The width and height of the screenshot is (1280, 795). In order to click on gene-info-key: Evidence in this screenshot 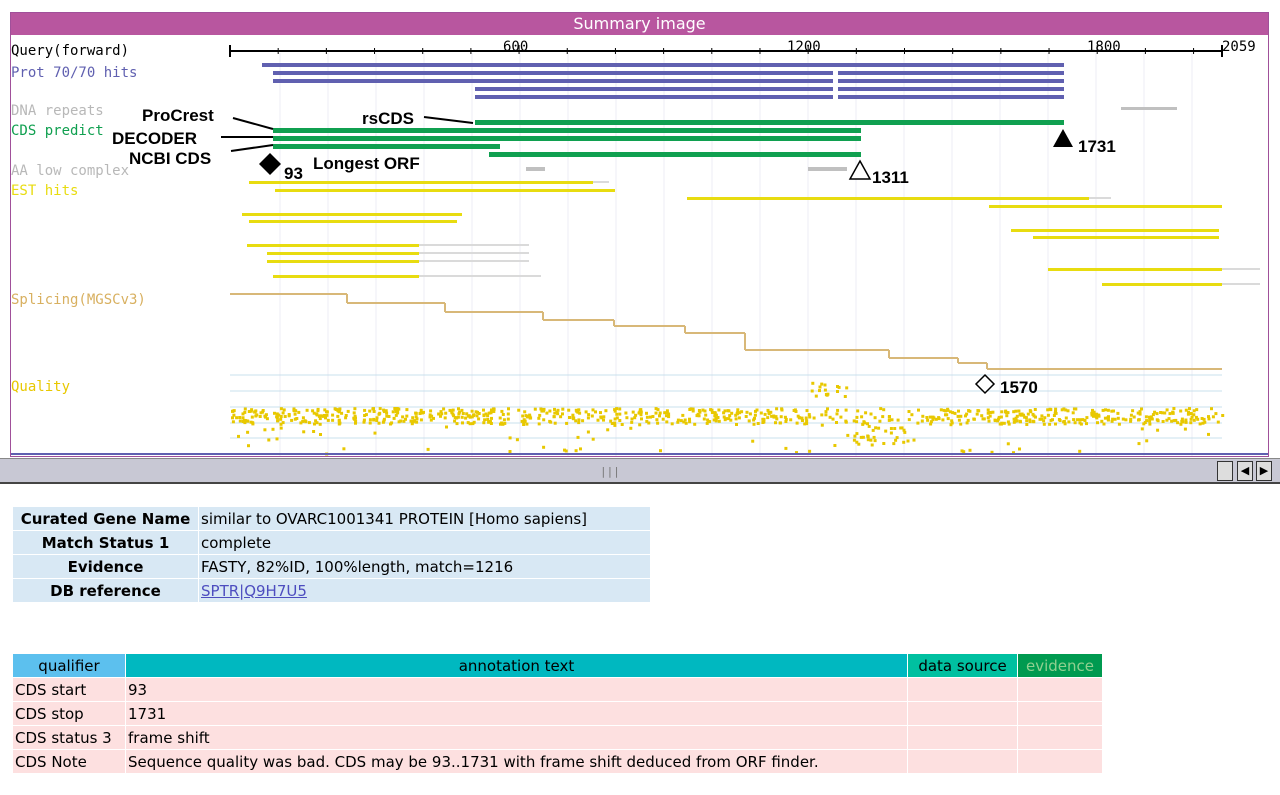, I will do `click(105, 566)`.